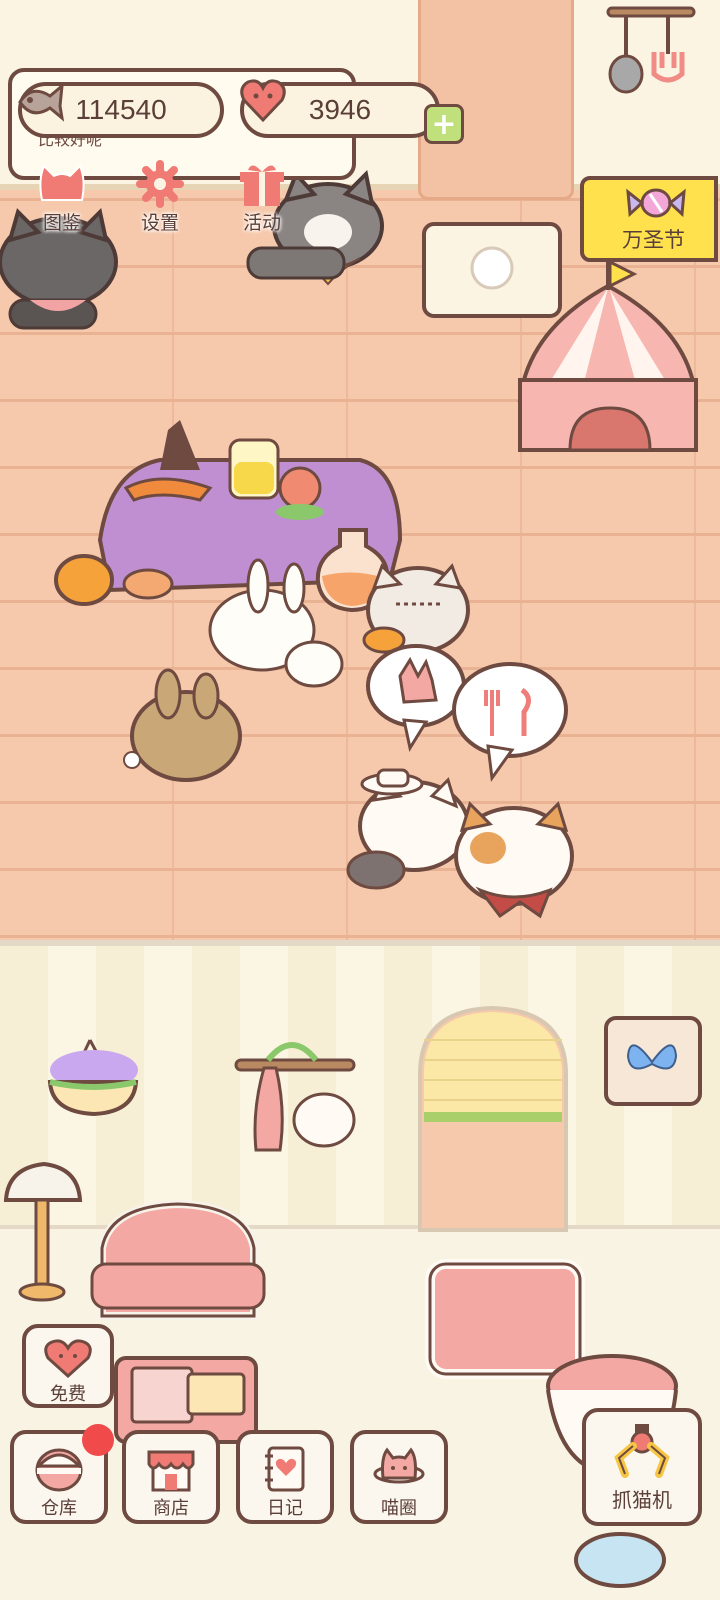 Image resolution: width=720 pixels, height=1600 pixels. What do you see at coordinates (59, 1508) in the screenshot?
I see `warehouse-label: 仓库` at bounding box center [59, 1508].